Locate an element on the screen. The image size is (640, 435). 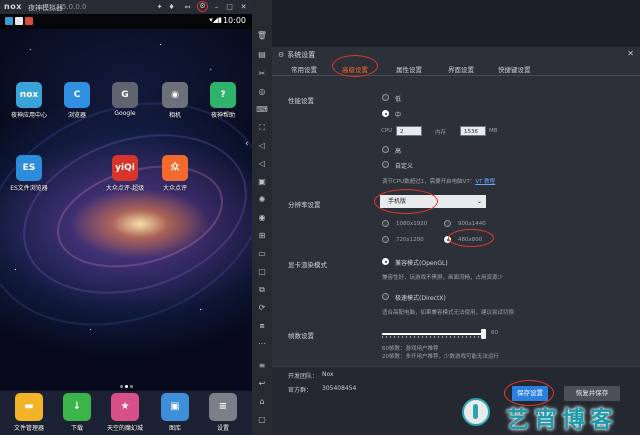
app-label: 相机 is located at coordinates (174, 115).